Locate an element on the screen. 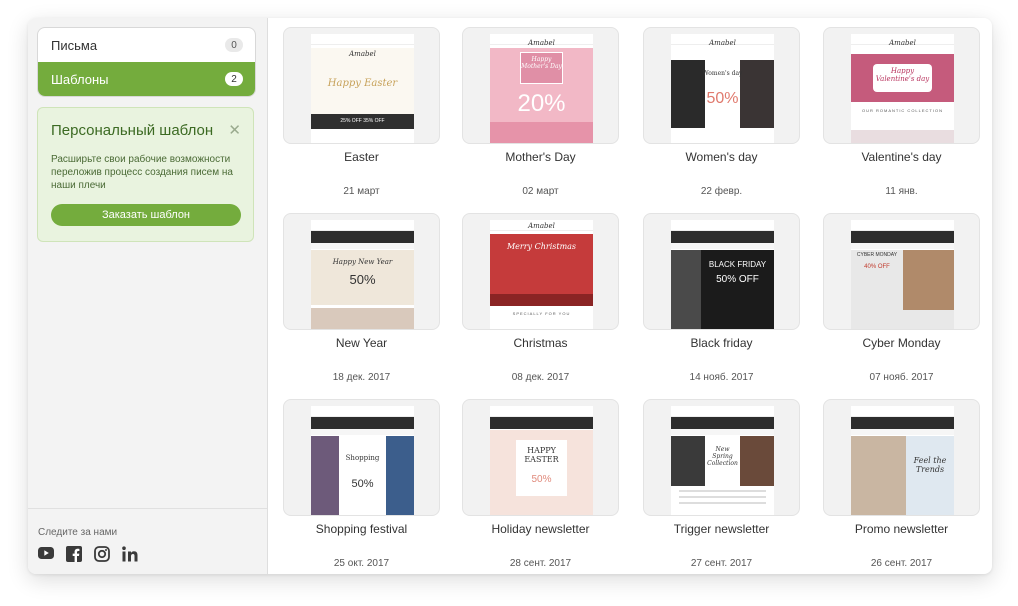 The image size is (1018, 606). template-thumbnail: Happy New Year 50% is located at coordinates (361, 271).